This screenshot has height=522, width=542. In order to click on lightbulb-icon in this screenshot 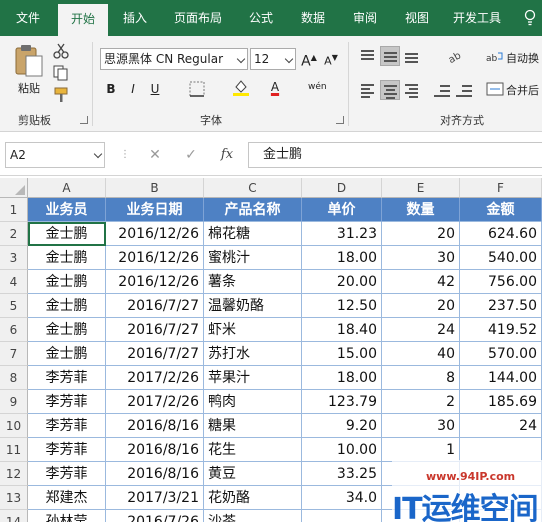, I will do `click(530, 18)`.